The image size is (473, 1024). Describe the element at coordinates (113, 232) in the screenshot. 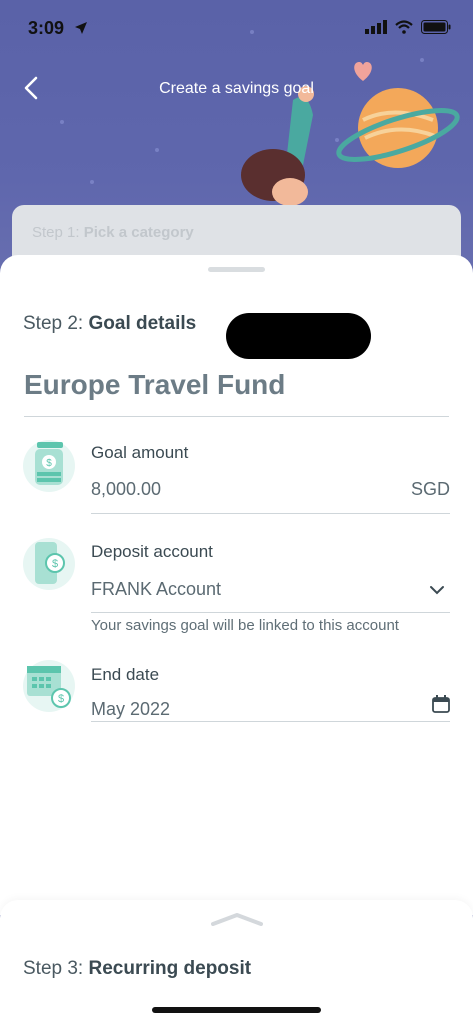

I see `step-1-label: Step 1: Pick a category` at that location.